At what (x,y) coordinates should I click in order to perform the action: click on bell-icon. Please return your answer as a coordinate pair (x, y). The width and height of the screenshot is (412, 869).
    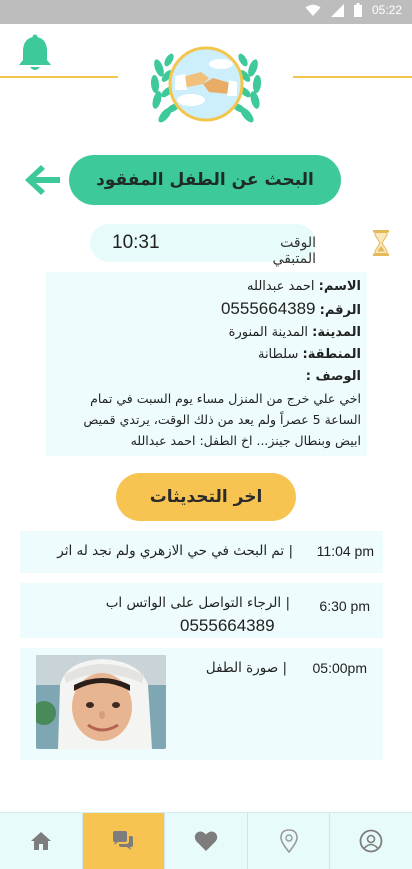
    Looking at the image, I should click on (35, 54).